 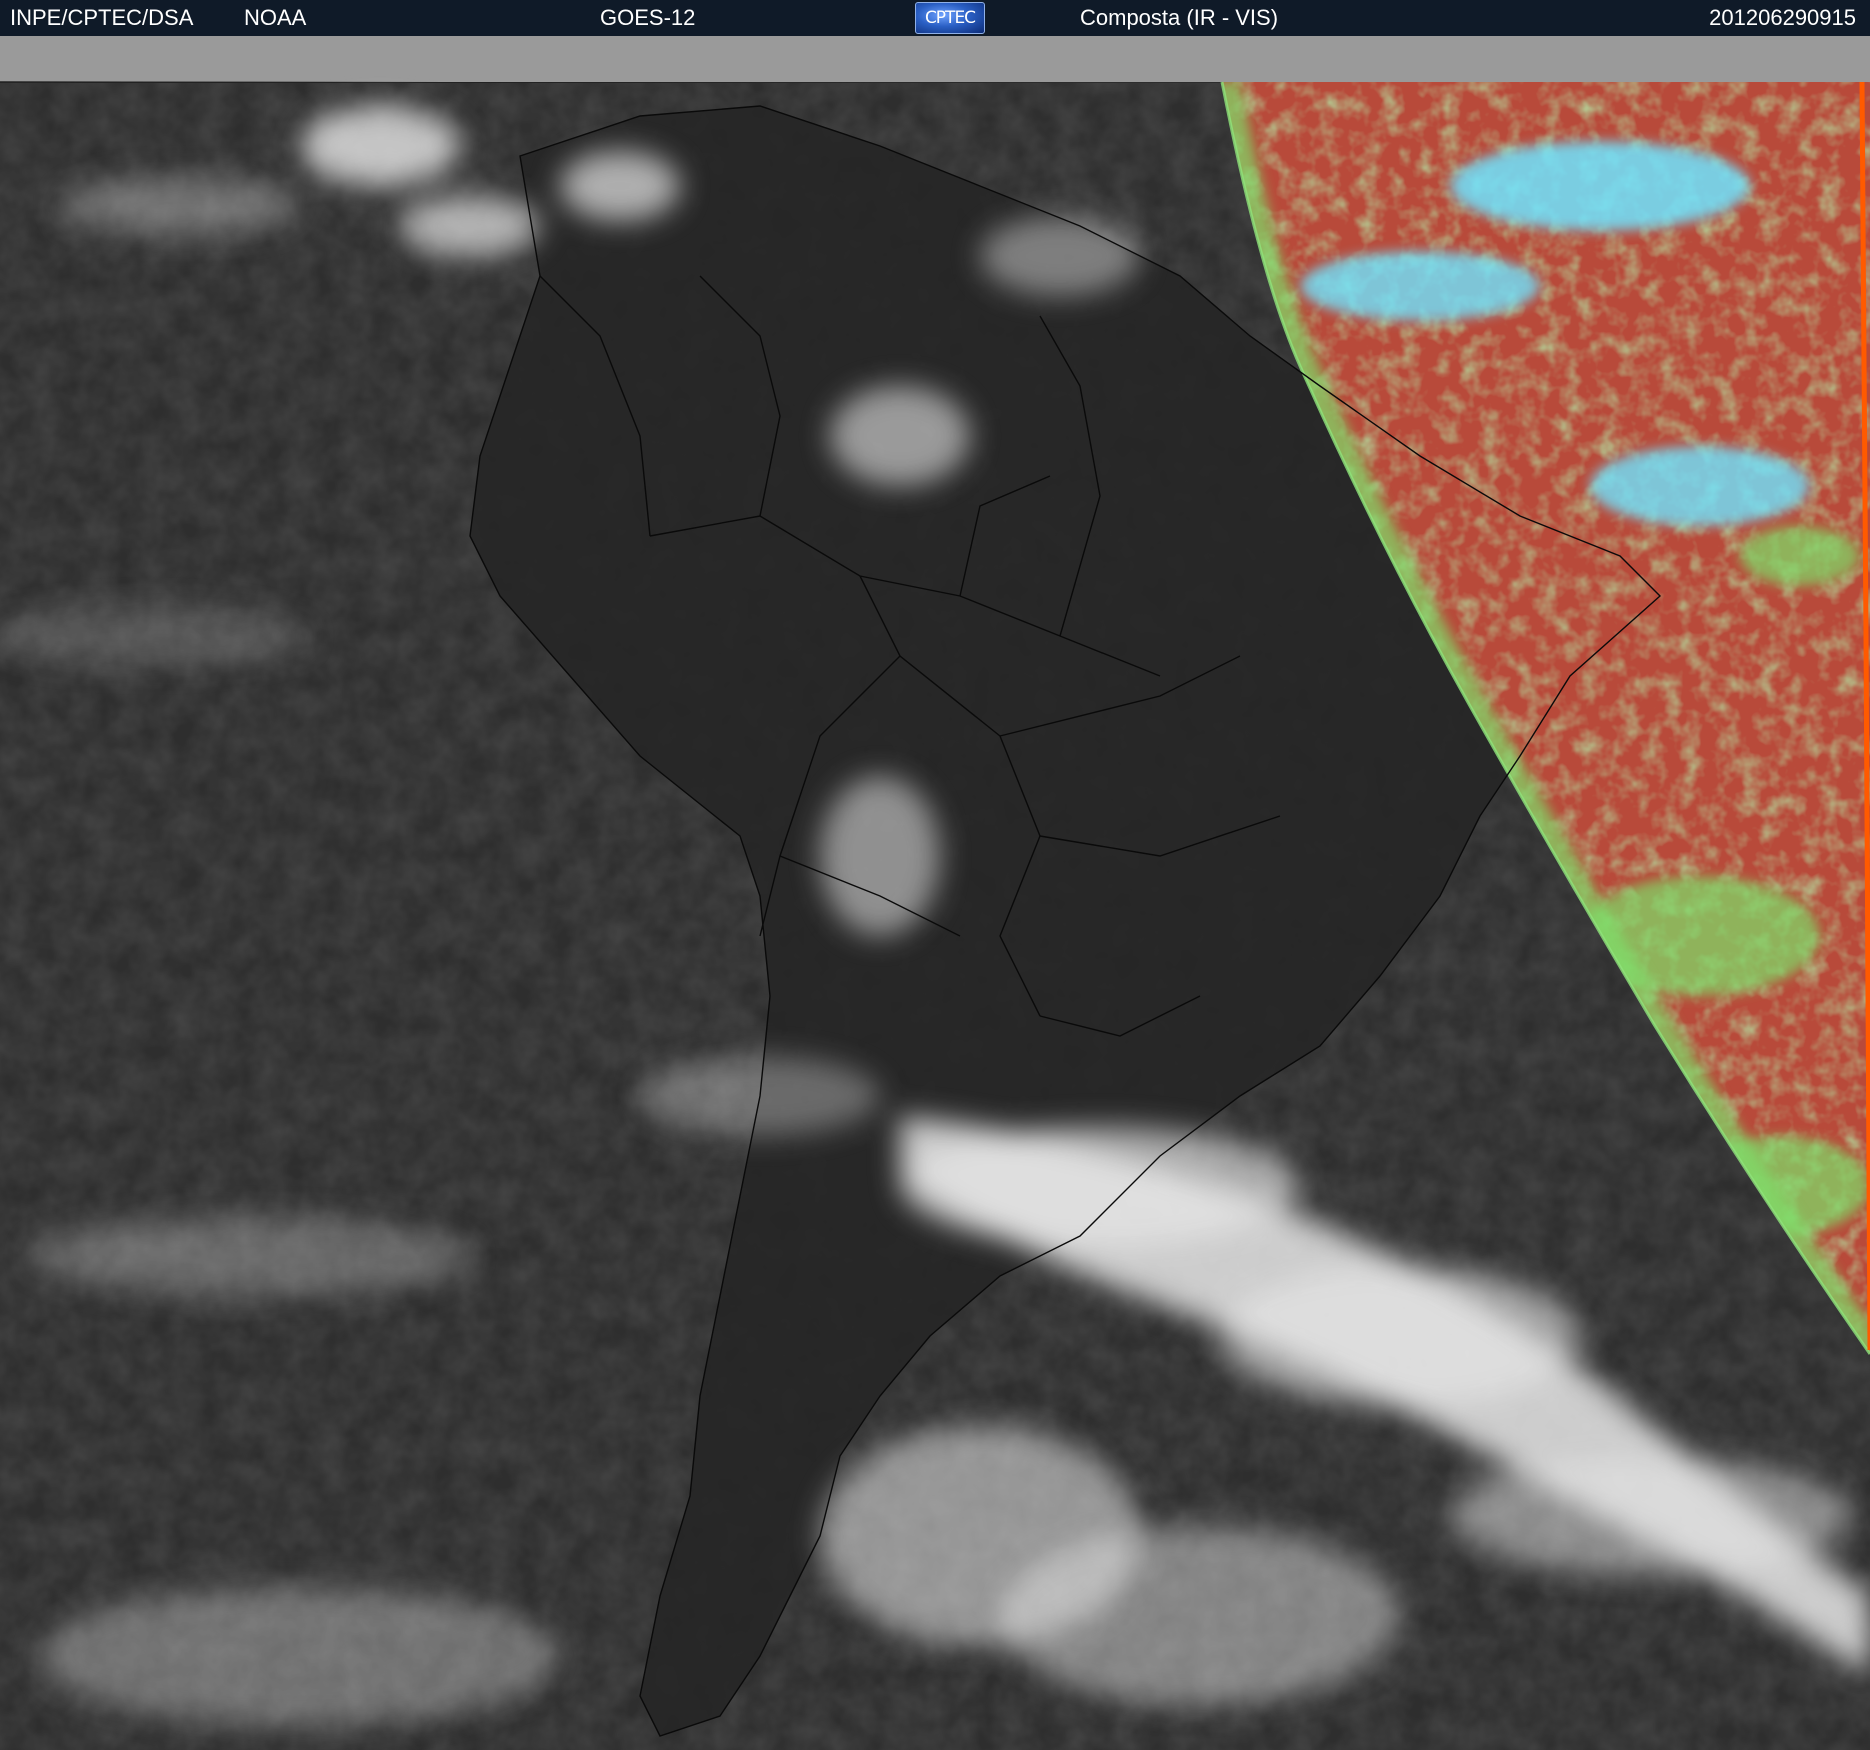 I want to click on agency-label: NOAA, so click(x=275, y=17).